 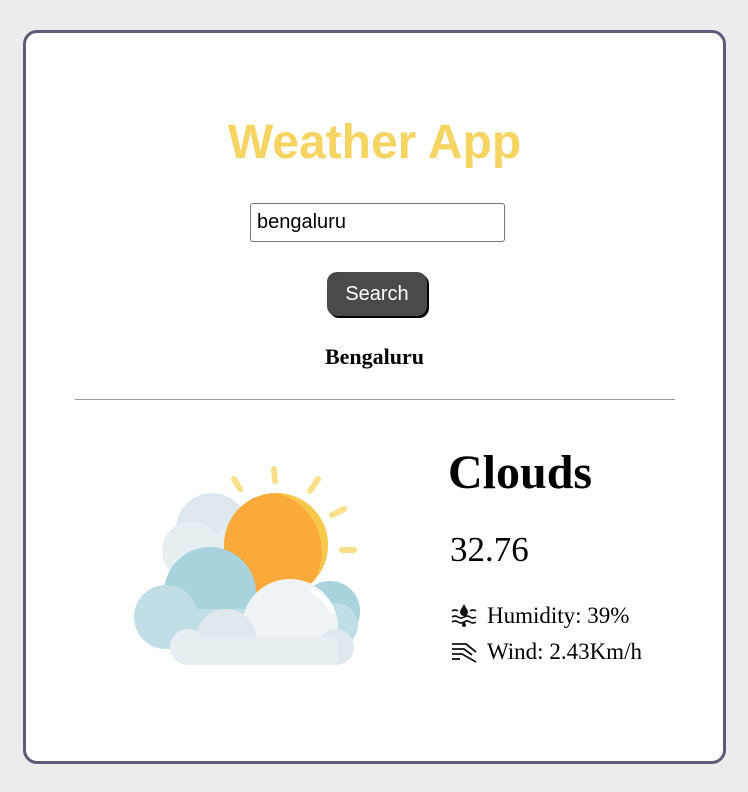 What do you see at coordinates (464, 615) in the screenshot?
I see `humidity-icon` at bounding box center [464, 615].